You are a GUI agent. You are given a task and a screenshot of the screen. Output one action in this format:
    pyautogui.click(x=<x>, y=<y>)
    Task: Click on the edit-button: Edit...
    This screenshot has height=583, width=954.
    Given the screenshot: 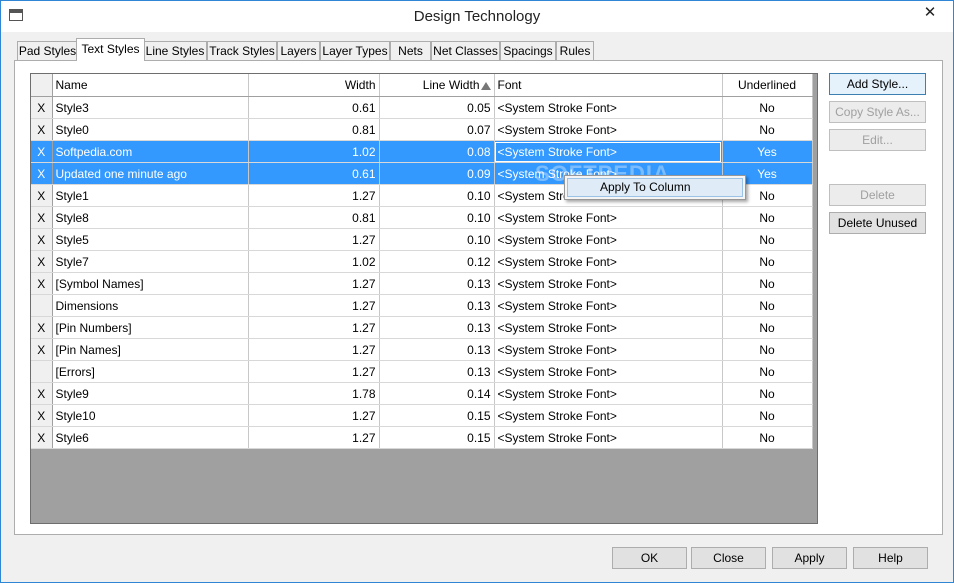 What is the action you would take?
    pyautogui.click(x=877, y=140)
    